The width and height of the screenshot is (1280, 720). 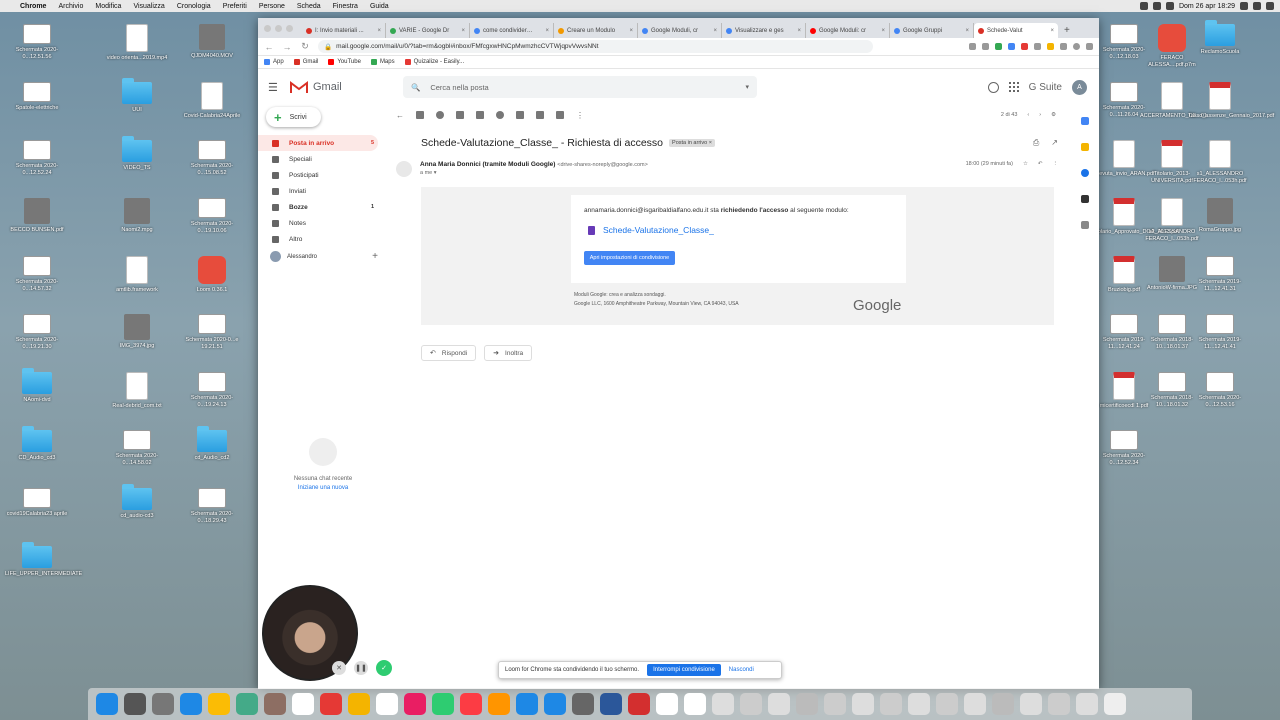 I want to click on bookmark-item: App, so click(x=274, y=62).